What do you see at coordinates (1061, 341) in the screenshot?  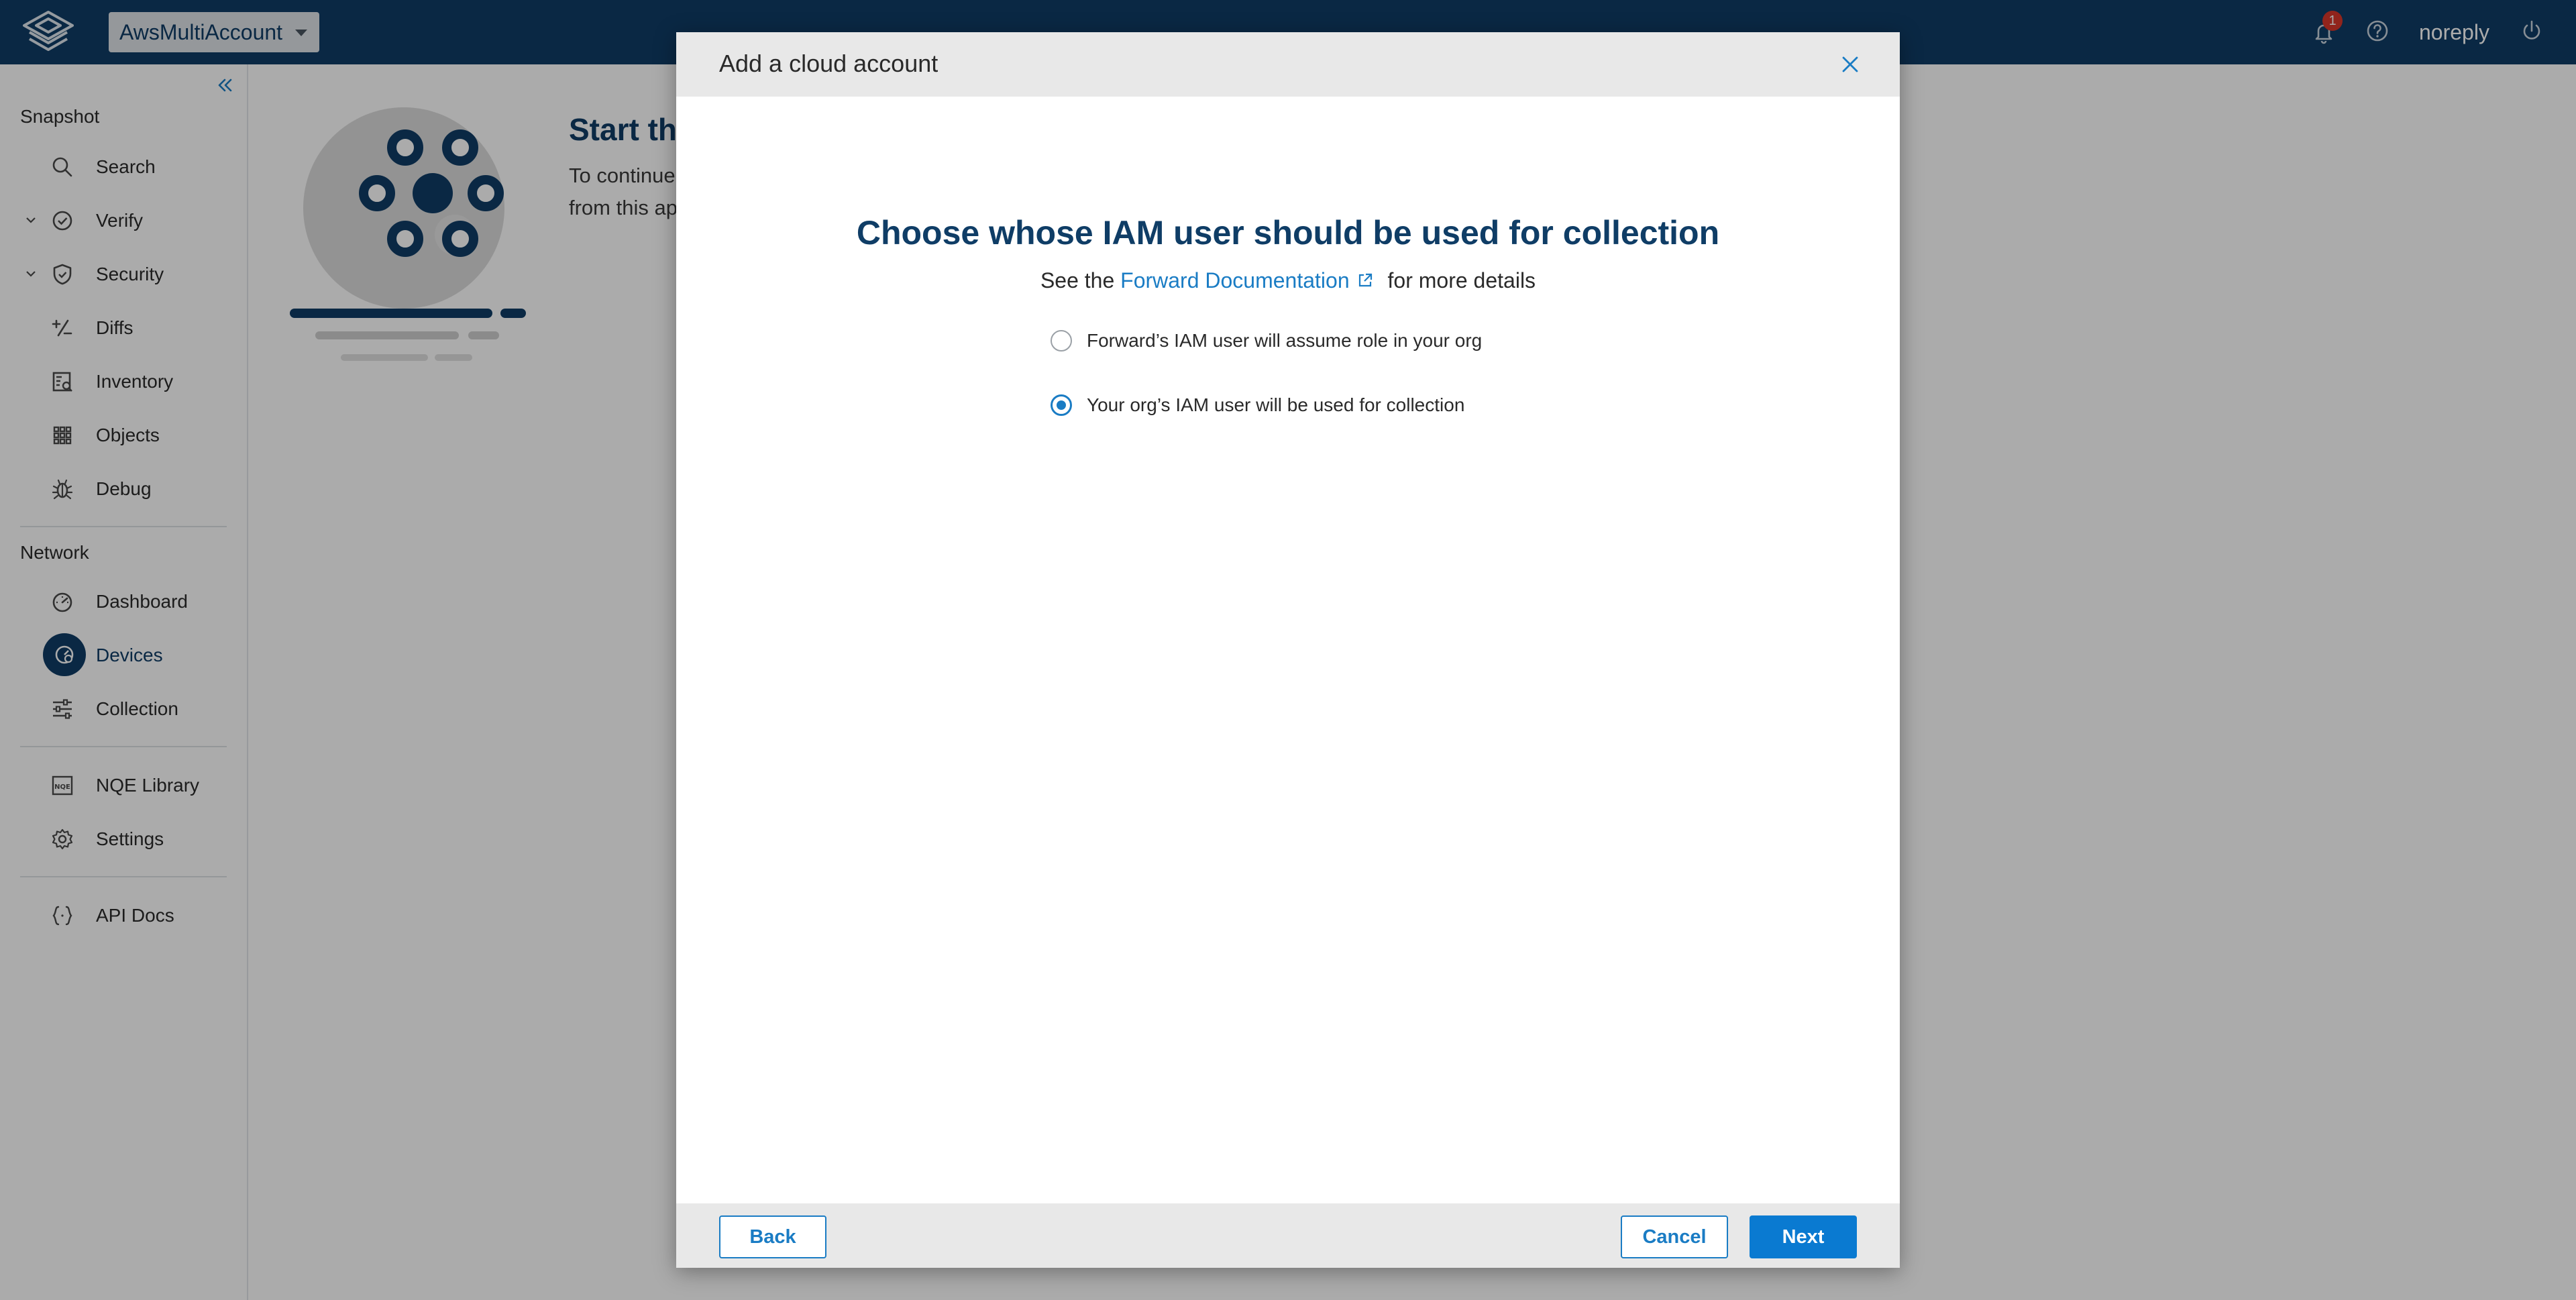 I see `radio-button` at bounding box center [1061, 341].